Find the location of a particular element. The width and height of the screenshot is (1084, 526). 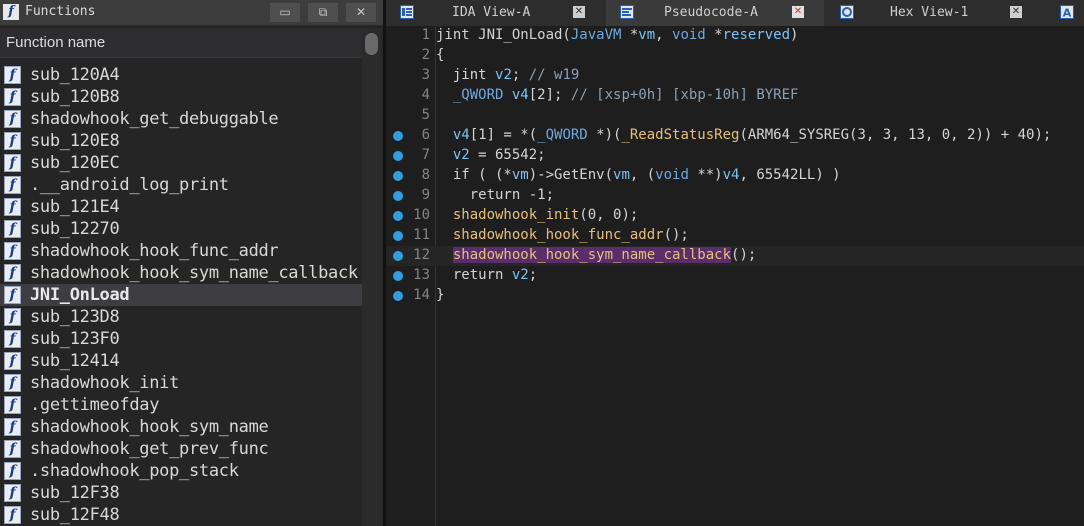

function-name: sub_120B8 is located at coordinates (75, 97).